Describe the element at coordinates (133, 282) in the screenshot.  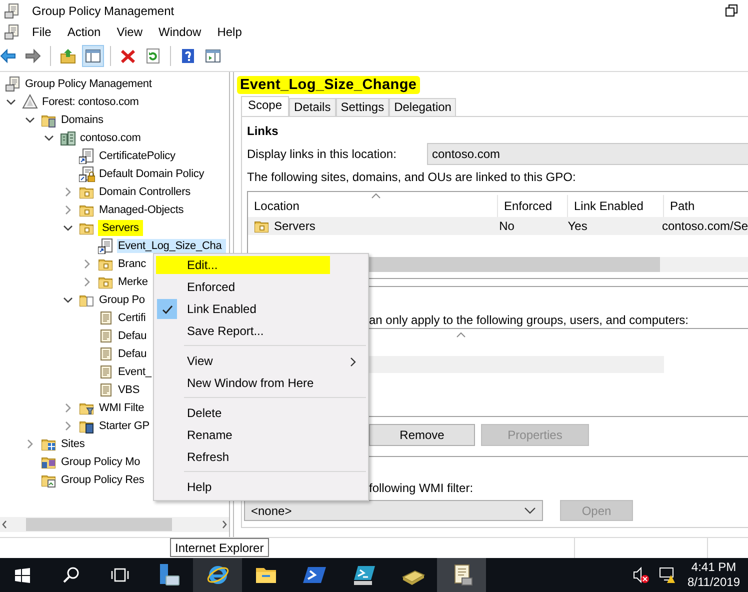
I see `tree-item: Merke` at that location.